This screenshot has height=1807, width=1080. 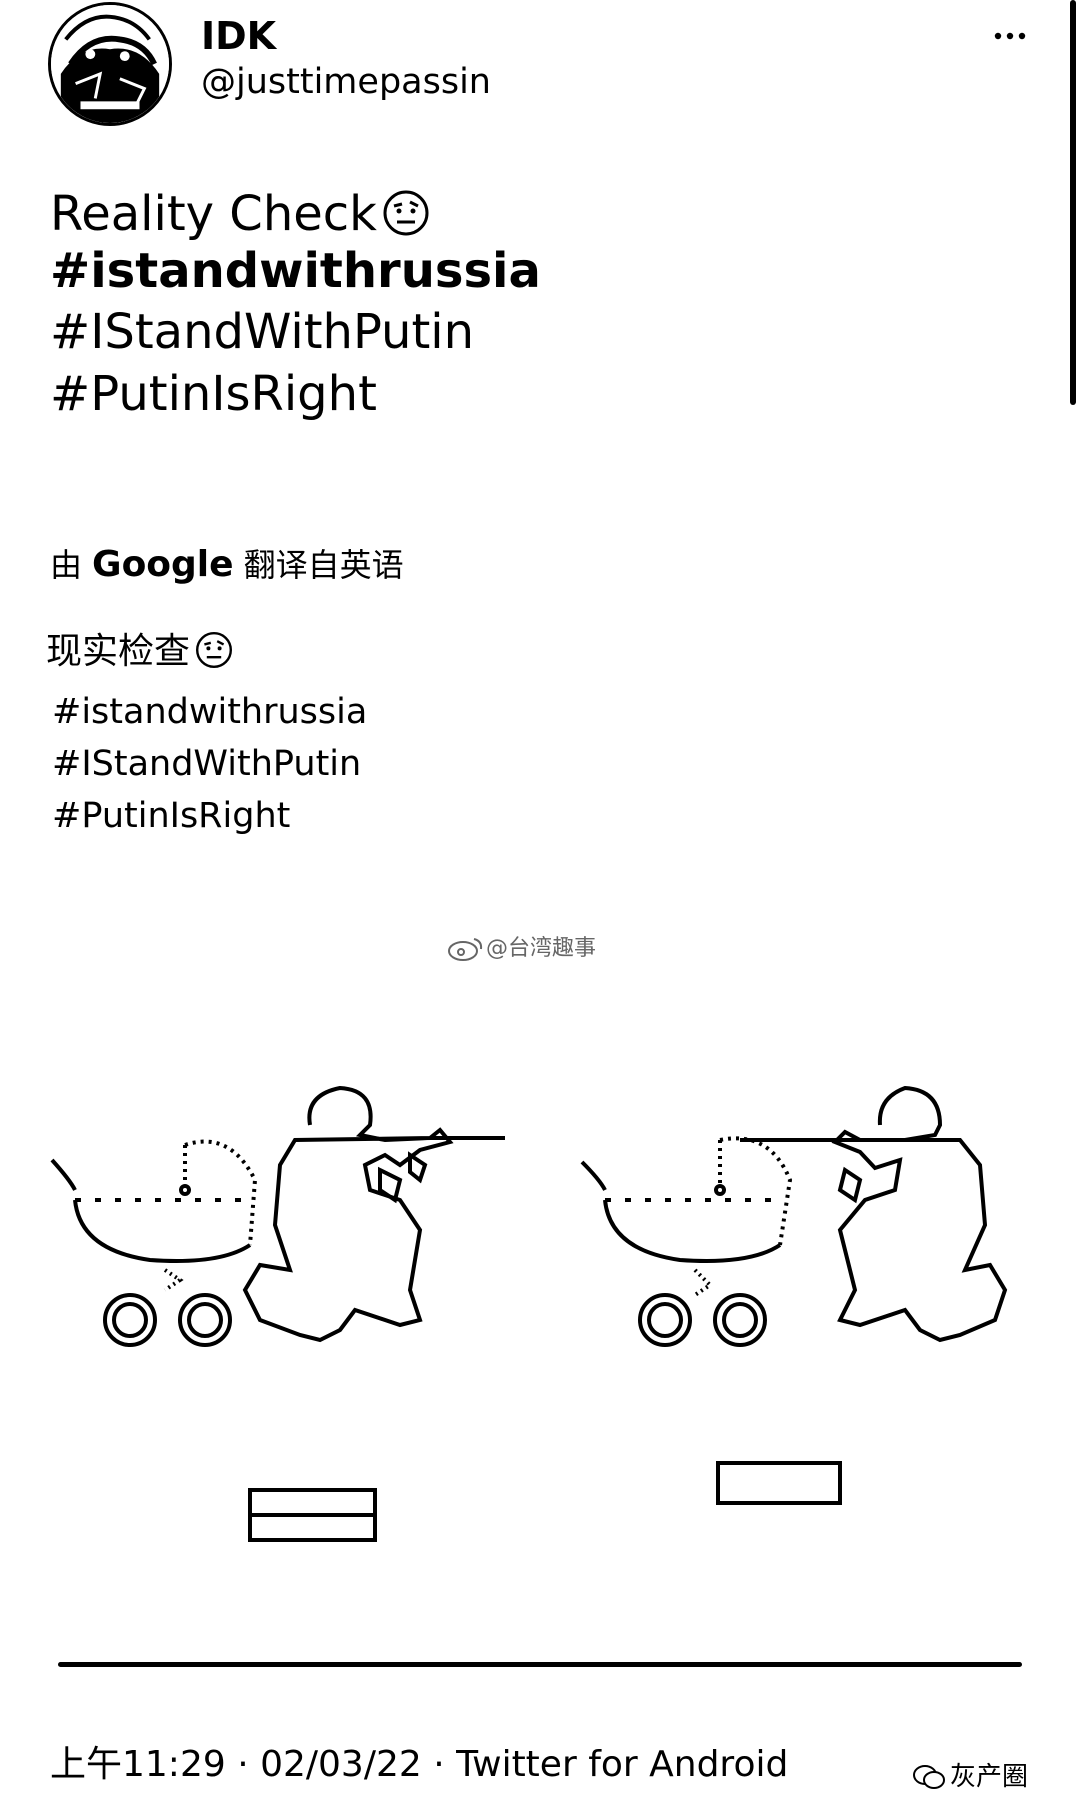 I want to click on translated-hashtag: #IStandWithPutin, so click(x=206, y=764).